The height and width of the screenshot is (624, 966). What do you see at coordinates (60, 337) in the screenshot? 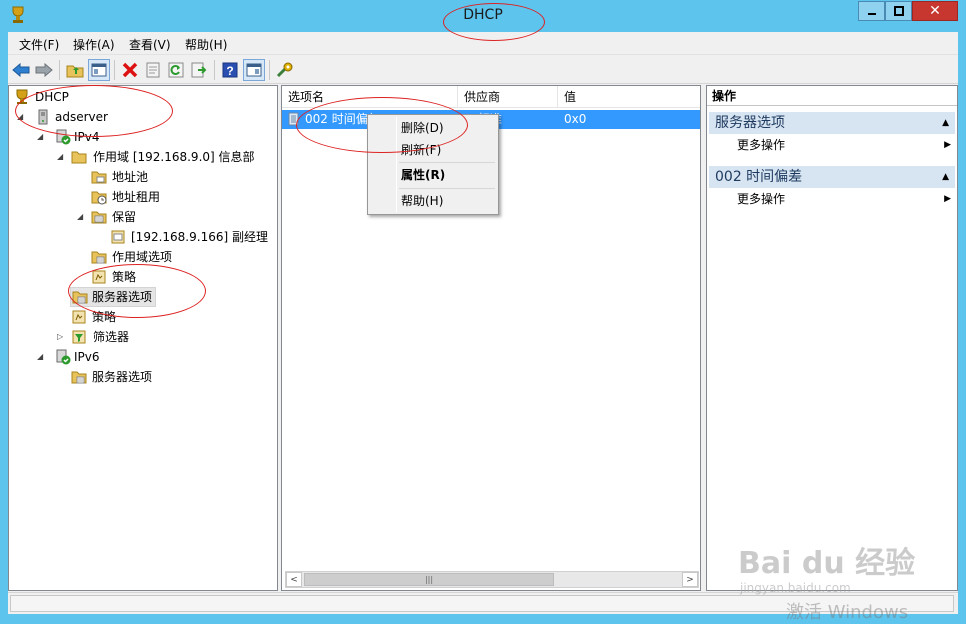
I see `expand-arrow-icon: ▷` at bounding box center [60, 337].